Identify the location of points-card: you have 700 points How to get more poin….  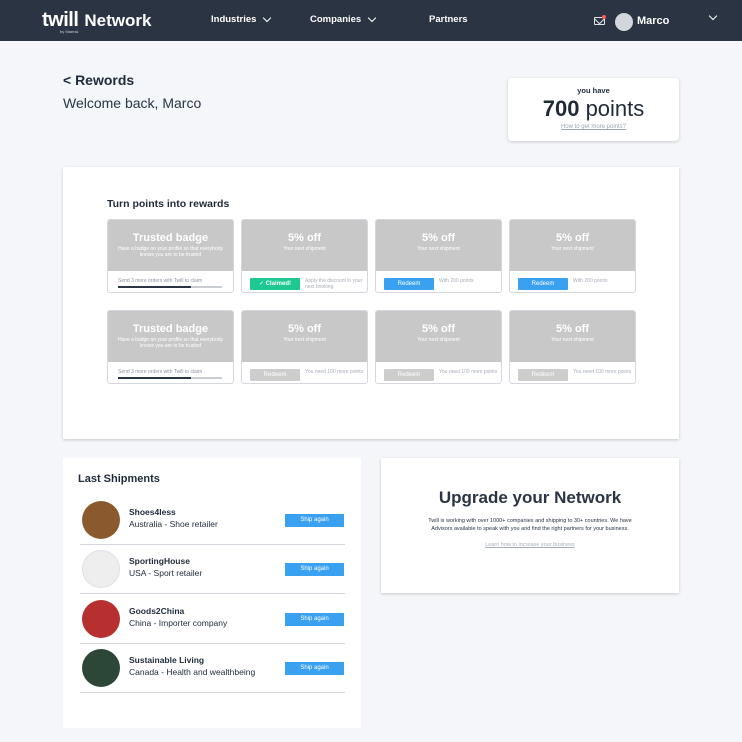
(593, 109).